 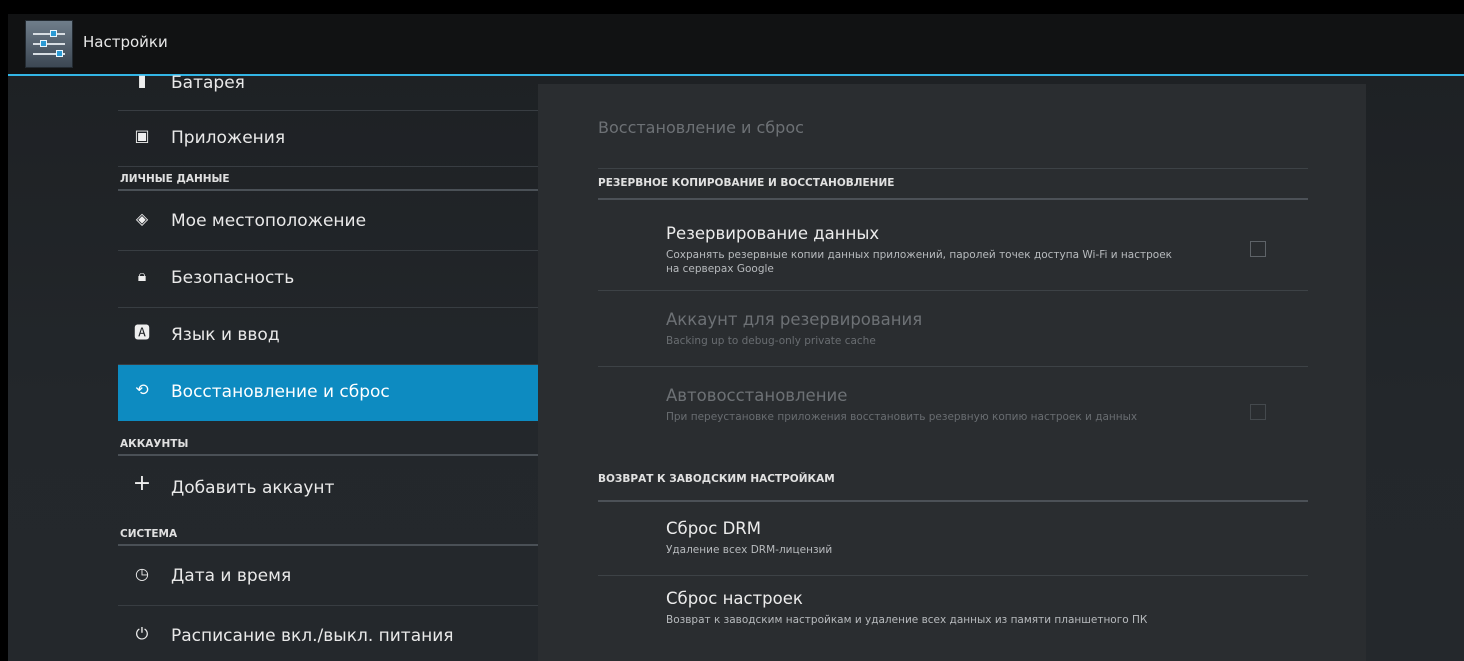 What do you see at coordinates (142, 633) in the screenshot?
I see `power-schedule-icon: ⏻` at bounding box center [142, 633].